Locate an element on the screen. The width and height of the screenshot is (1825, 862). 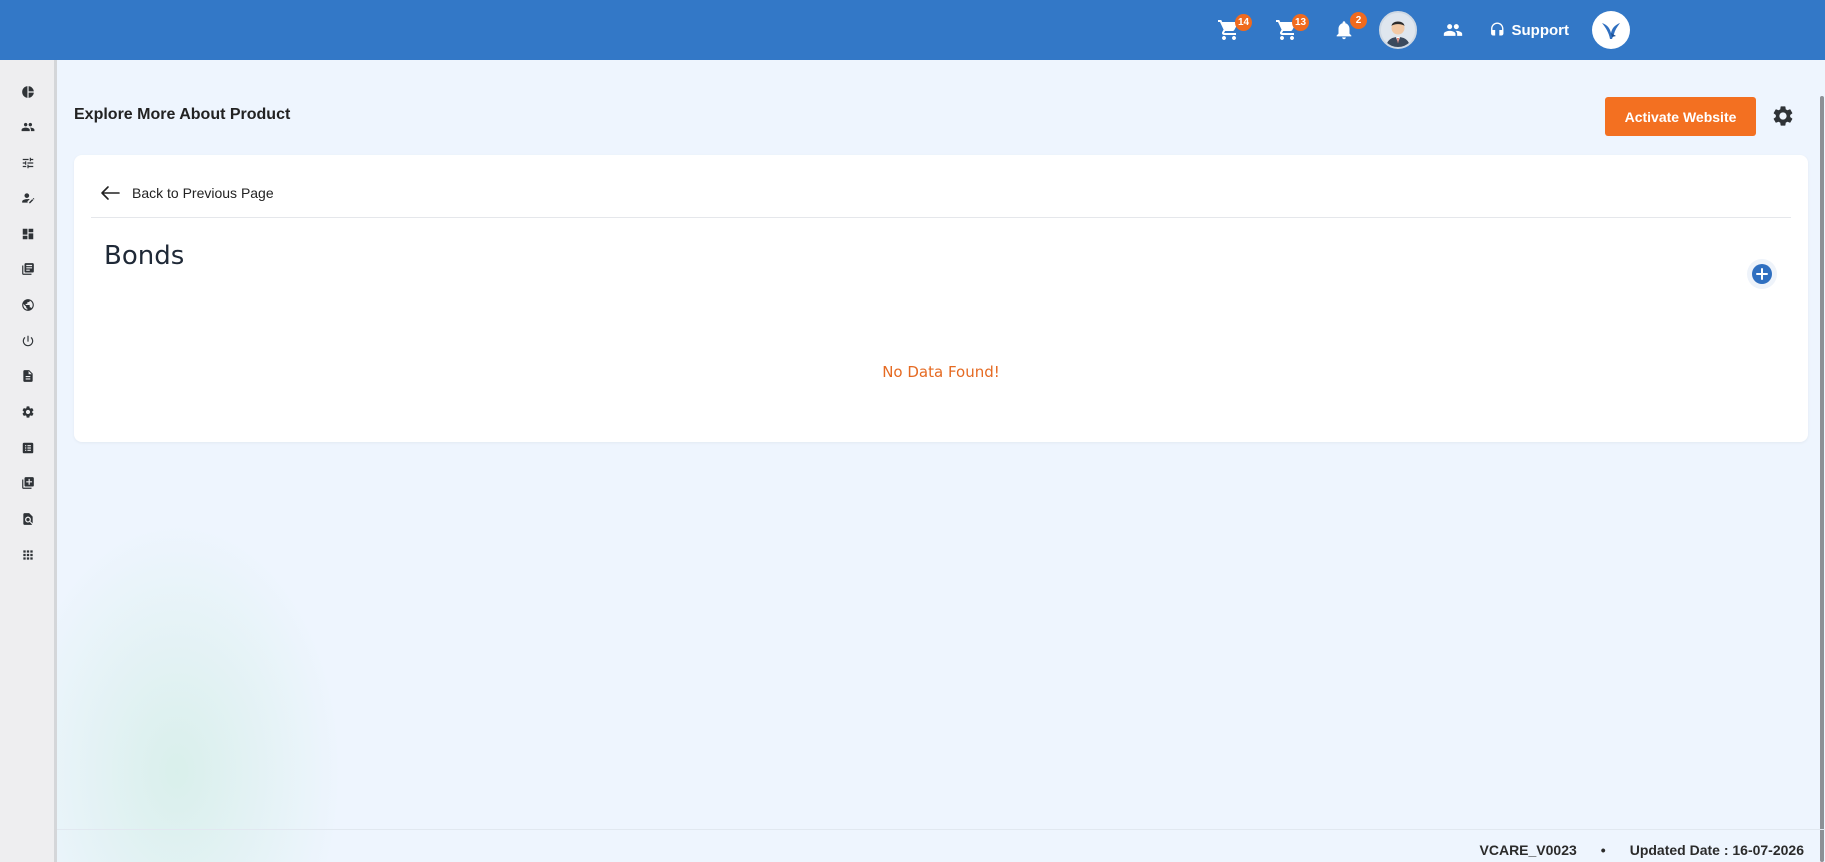
apps-grid-icon is located at coordinates (28, 555).